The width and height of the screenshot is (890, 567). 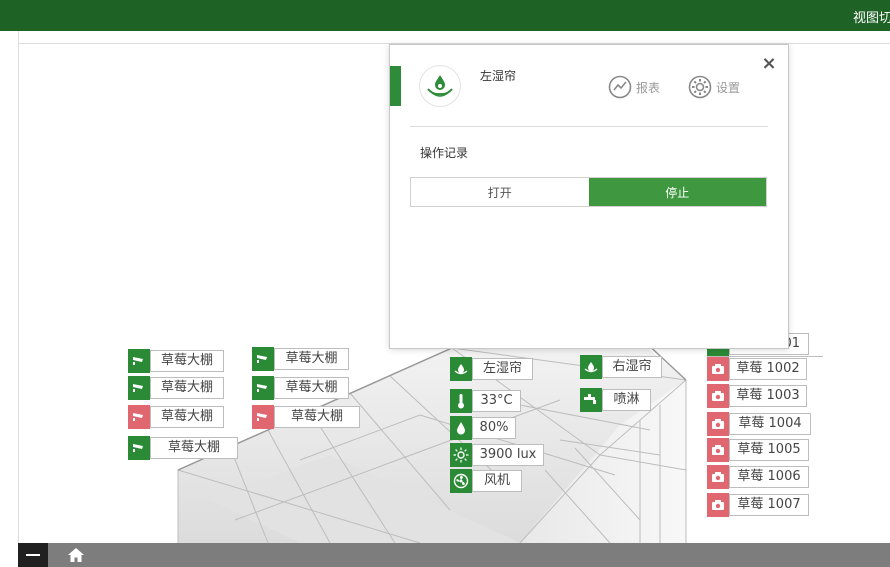 I want to click on open-button: 打开, so click(x=500, y=192).